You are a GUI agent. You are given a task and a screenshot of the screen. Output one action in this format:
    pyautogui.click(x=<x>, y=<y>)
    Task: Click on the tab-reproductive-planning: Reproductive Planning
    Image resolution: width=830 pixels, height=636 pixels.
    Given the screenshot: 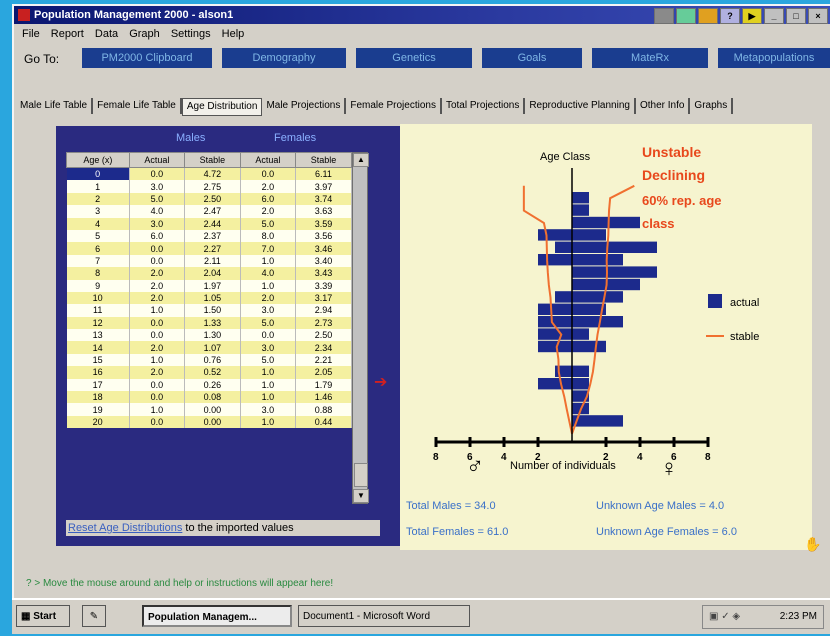 What is the action you would take?
    pyautogui.click(x=580, y=106)
    